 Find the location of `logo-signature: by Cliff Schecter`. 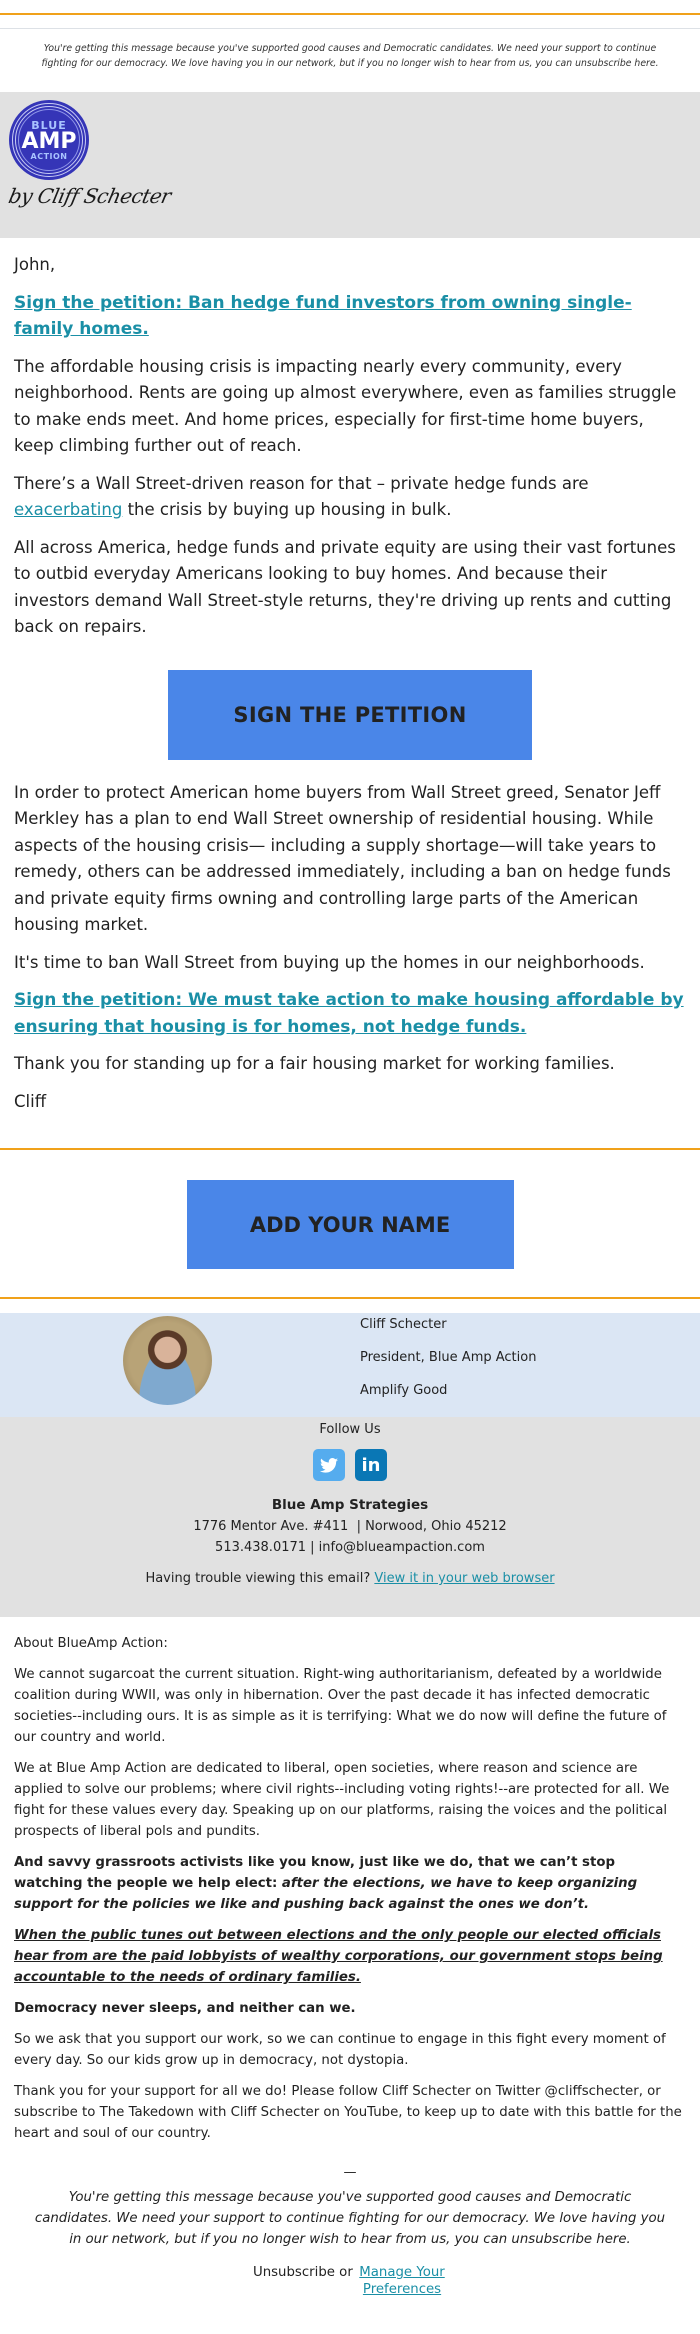

logo-signature: by Cliff Schecter is located at coordinates (90, 196).